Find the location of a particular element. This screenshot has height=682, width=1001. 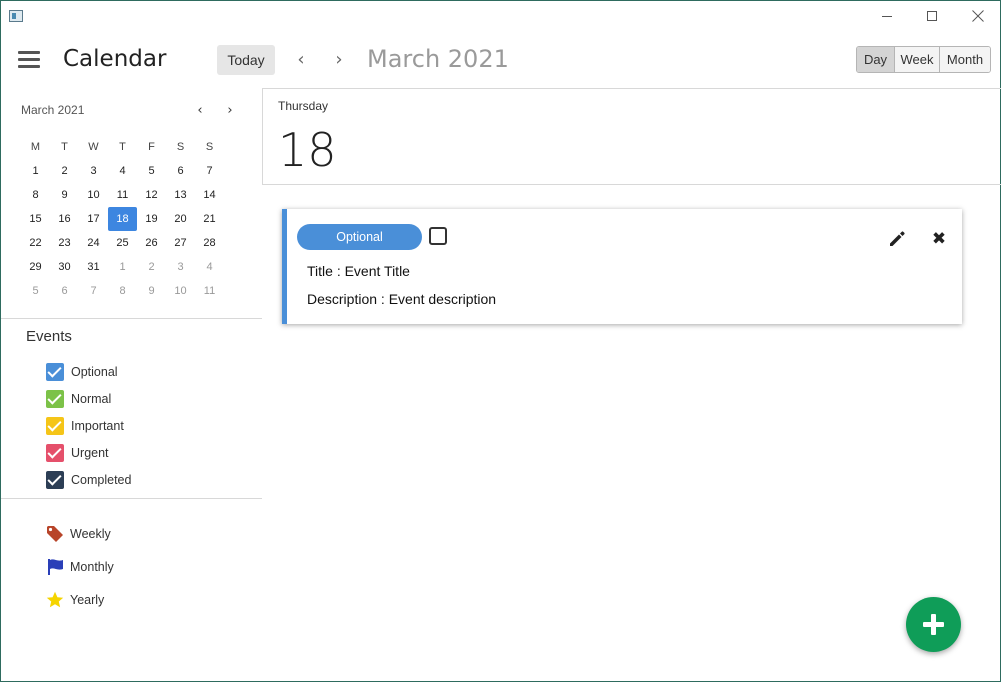

day-number: 18 is located at coordinates (307, 150).